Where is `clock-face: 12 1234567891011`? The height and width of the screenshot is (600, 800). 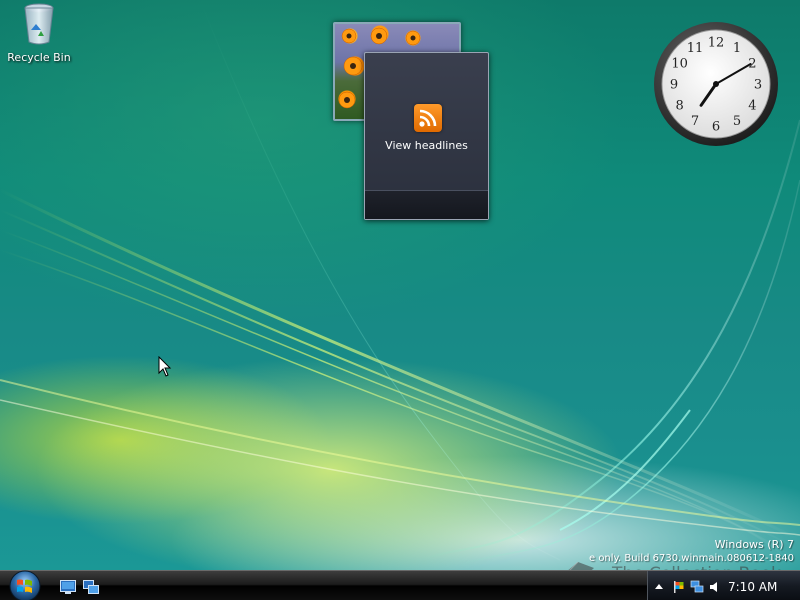 clock-face: 12 1234567891011 is located at coordinates (716, 84).